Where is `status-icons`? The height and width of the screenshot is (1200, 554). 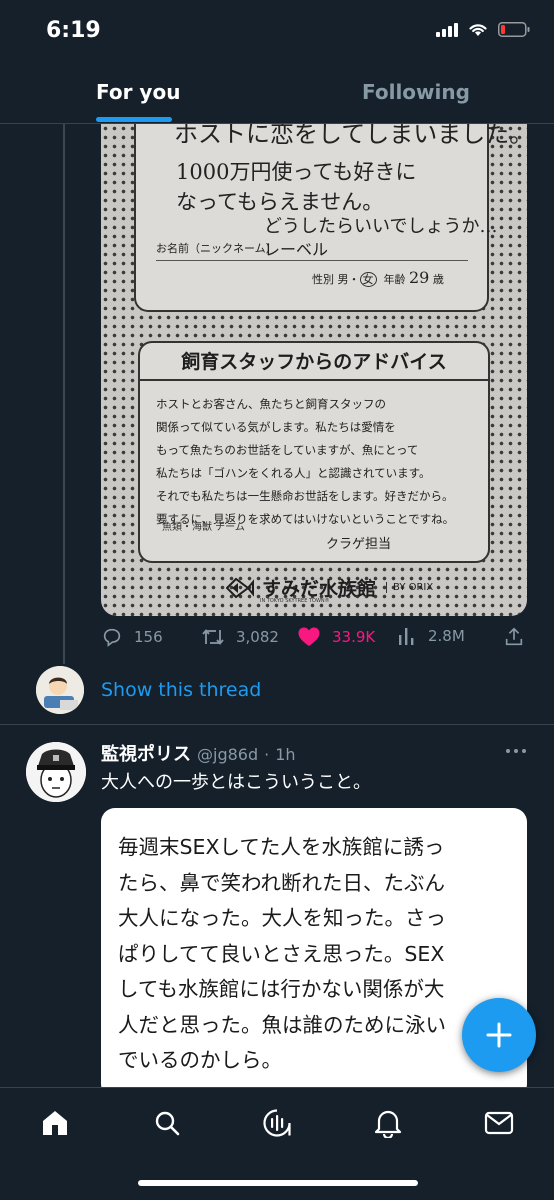
status-icons is located at coordinates (483, 29).